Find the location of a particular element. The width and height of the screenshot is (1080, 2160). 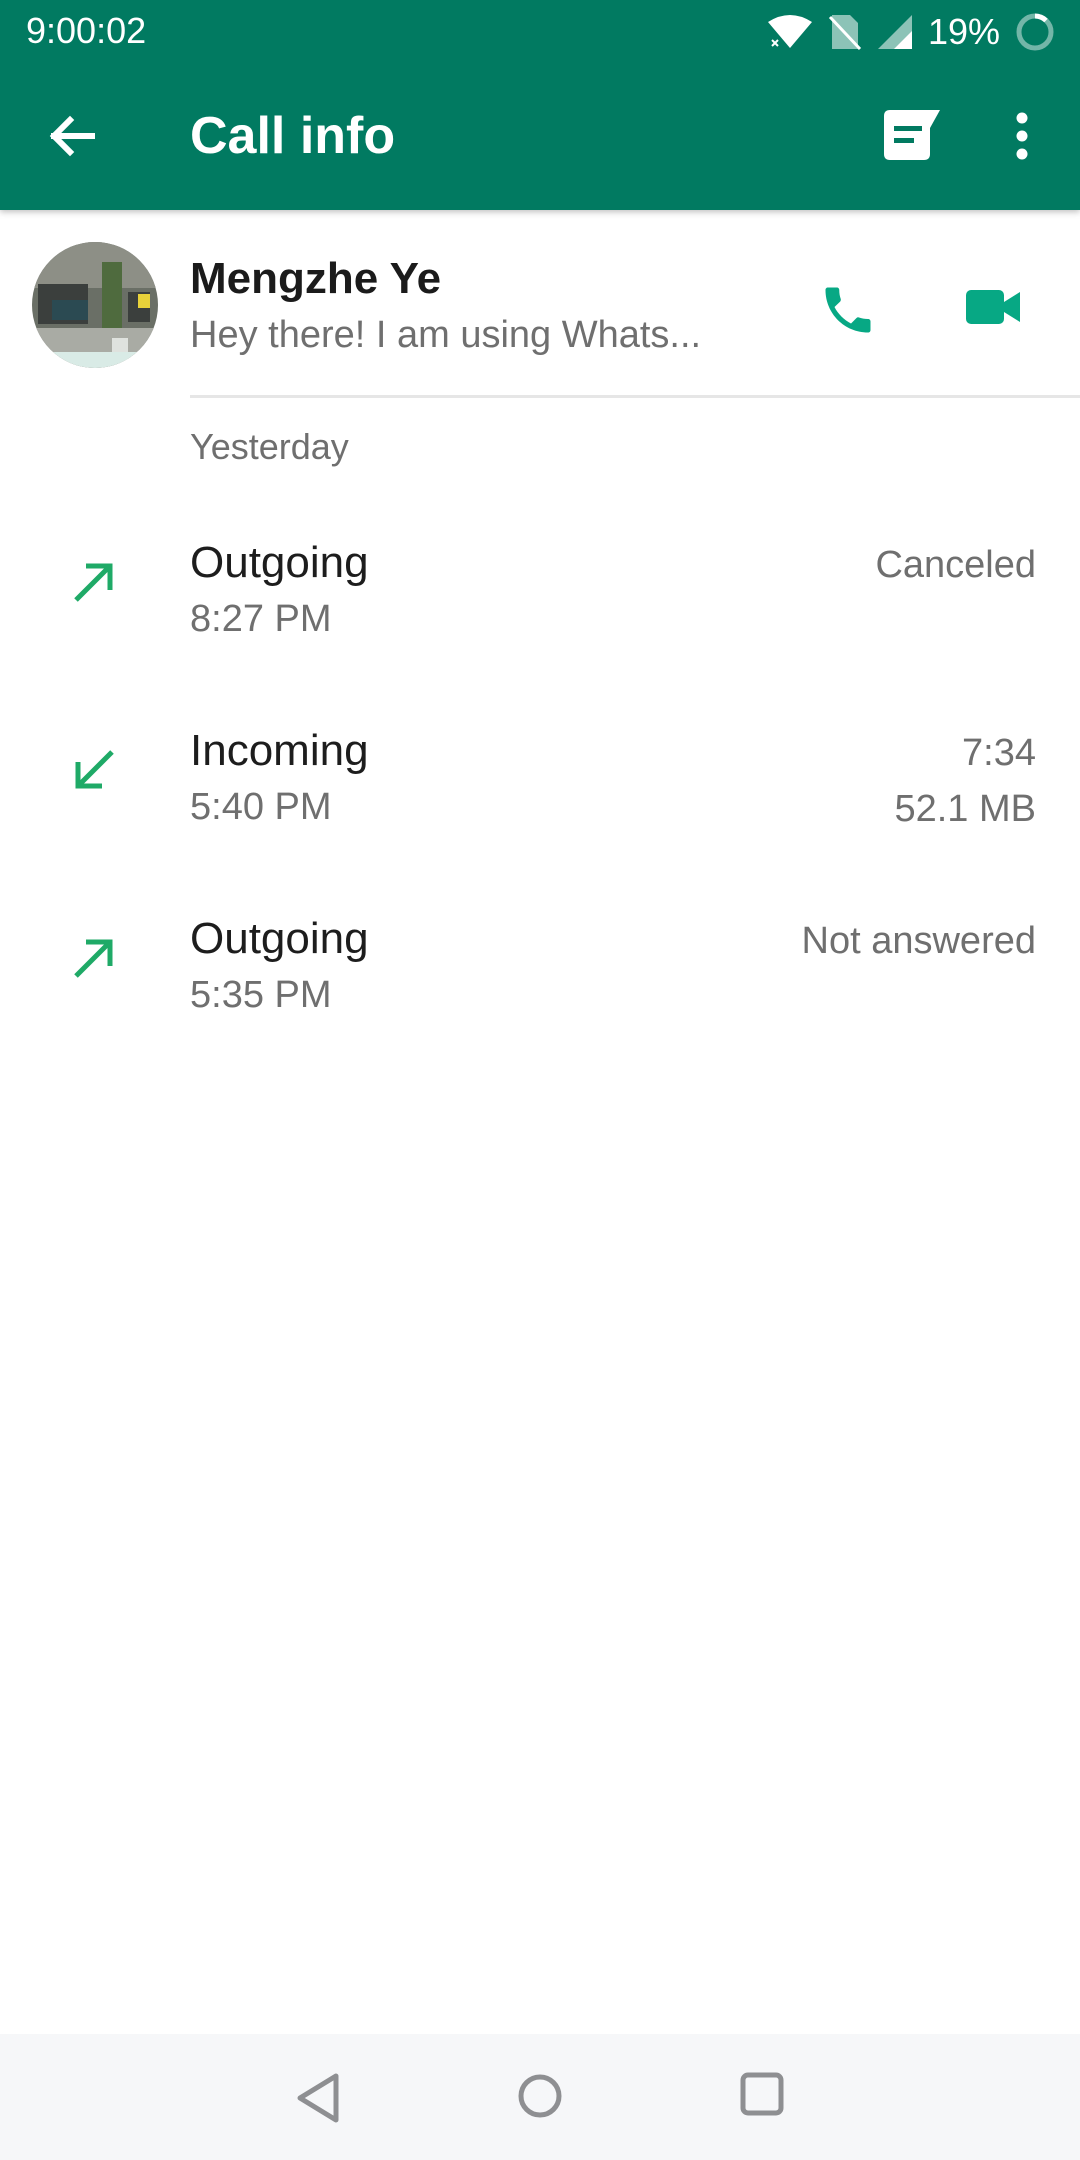

signal-icon is located at coordinates (894, 32).